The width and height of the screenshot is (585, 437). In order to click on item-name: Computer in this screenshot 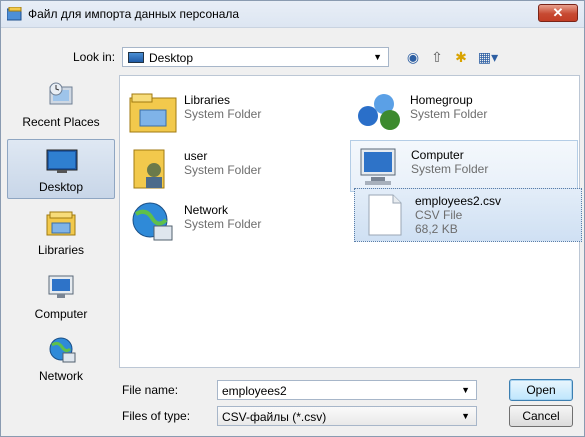, I will do `click(437, 155)`.